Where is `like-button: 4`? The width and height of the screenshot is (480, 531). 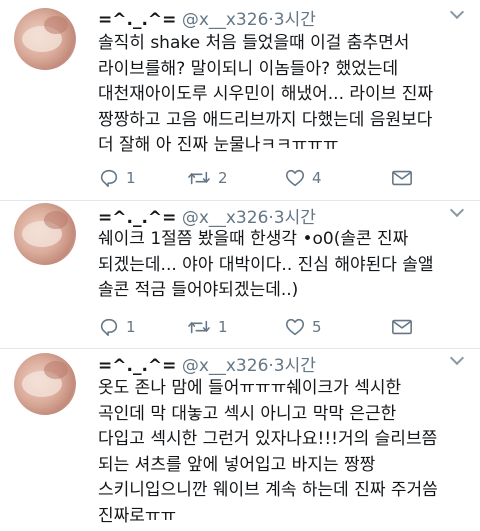 like-button: 4 is located at coordinates (303, 178).